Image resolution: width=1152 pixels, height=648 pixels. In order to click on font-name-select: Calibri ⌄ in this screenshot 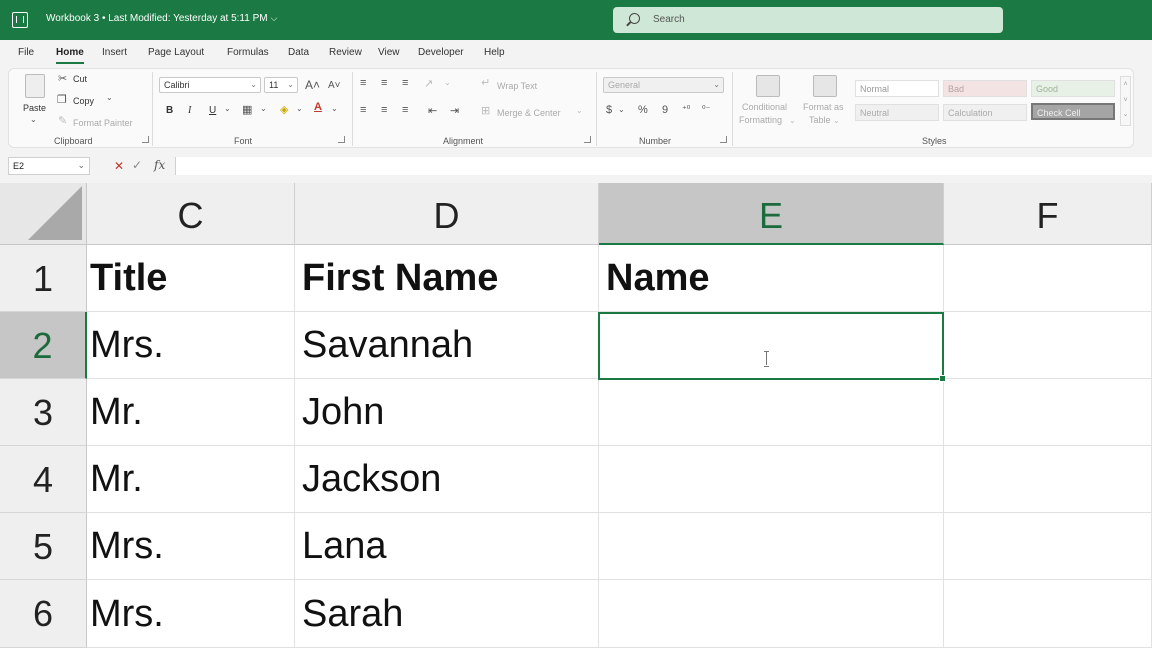, I will do `click(210, 85)`.